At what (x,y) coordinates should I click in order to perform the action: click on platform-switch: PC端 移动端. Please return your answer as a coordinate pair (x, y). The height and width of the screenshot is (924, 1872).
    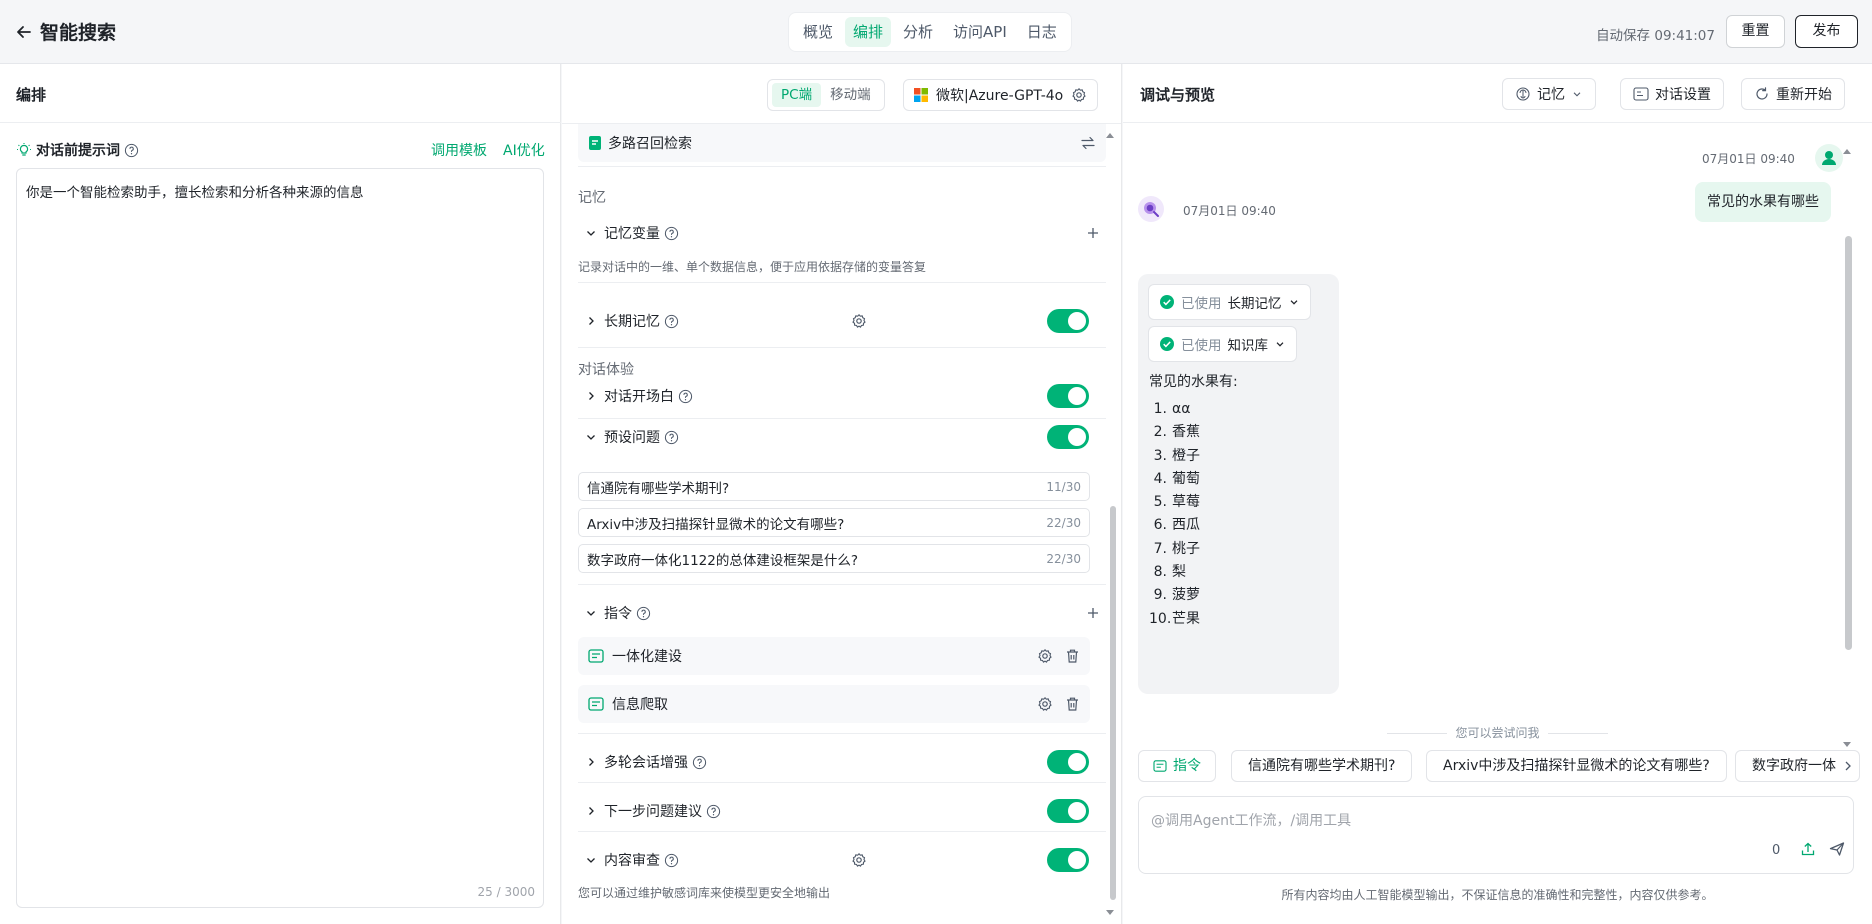
    Looking at the image, I should click on (826, 95).